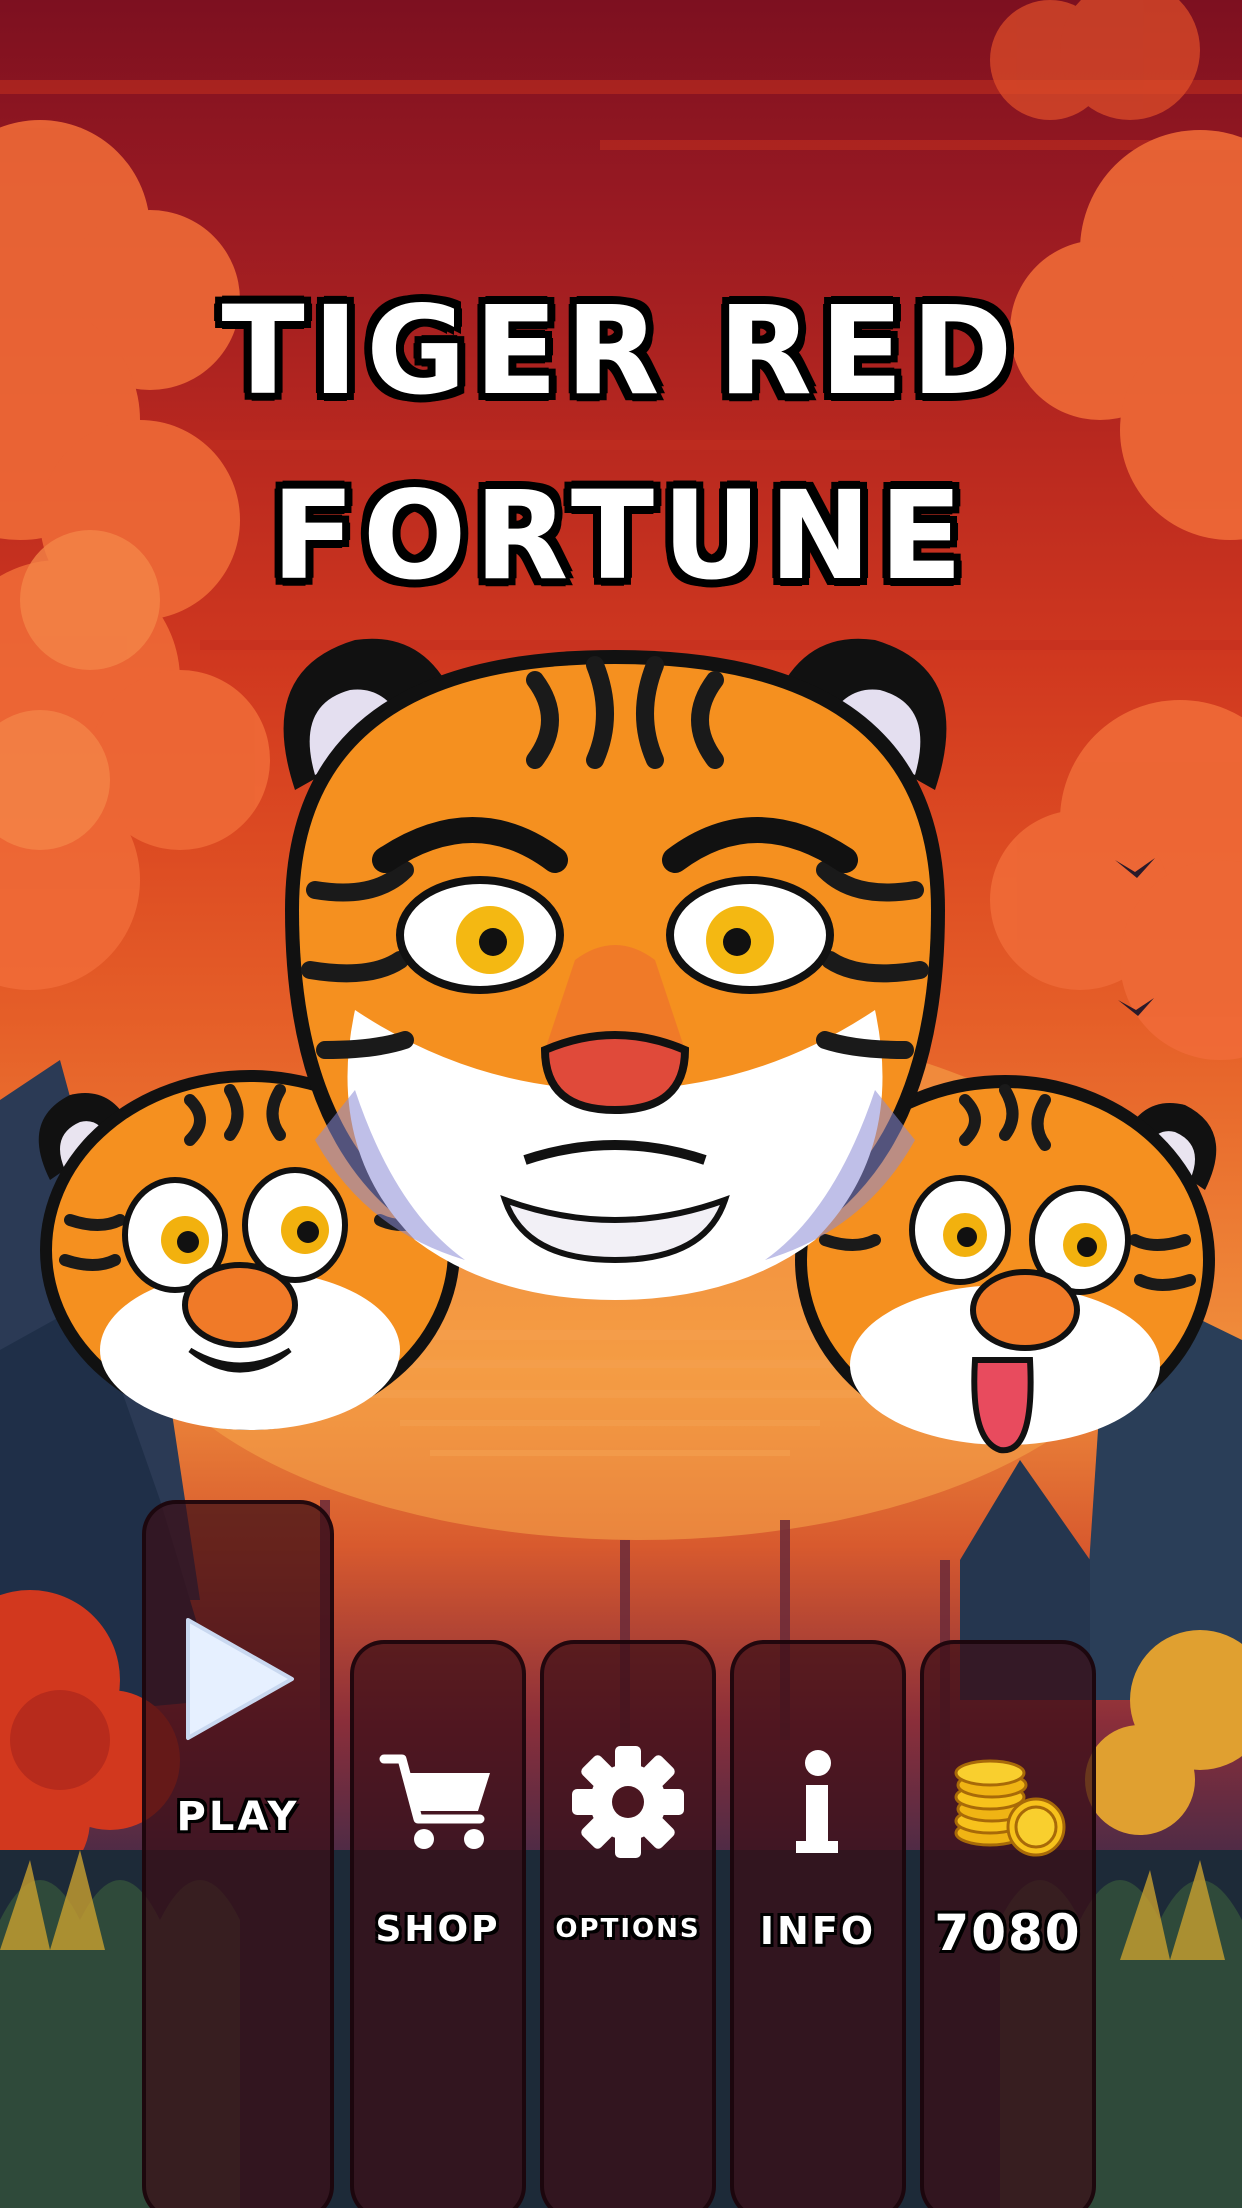 Image resolution: width=1242 pixels, height=2208 pixels. I want to click on options-button: OPTIONS, so click(628, 1924).